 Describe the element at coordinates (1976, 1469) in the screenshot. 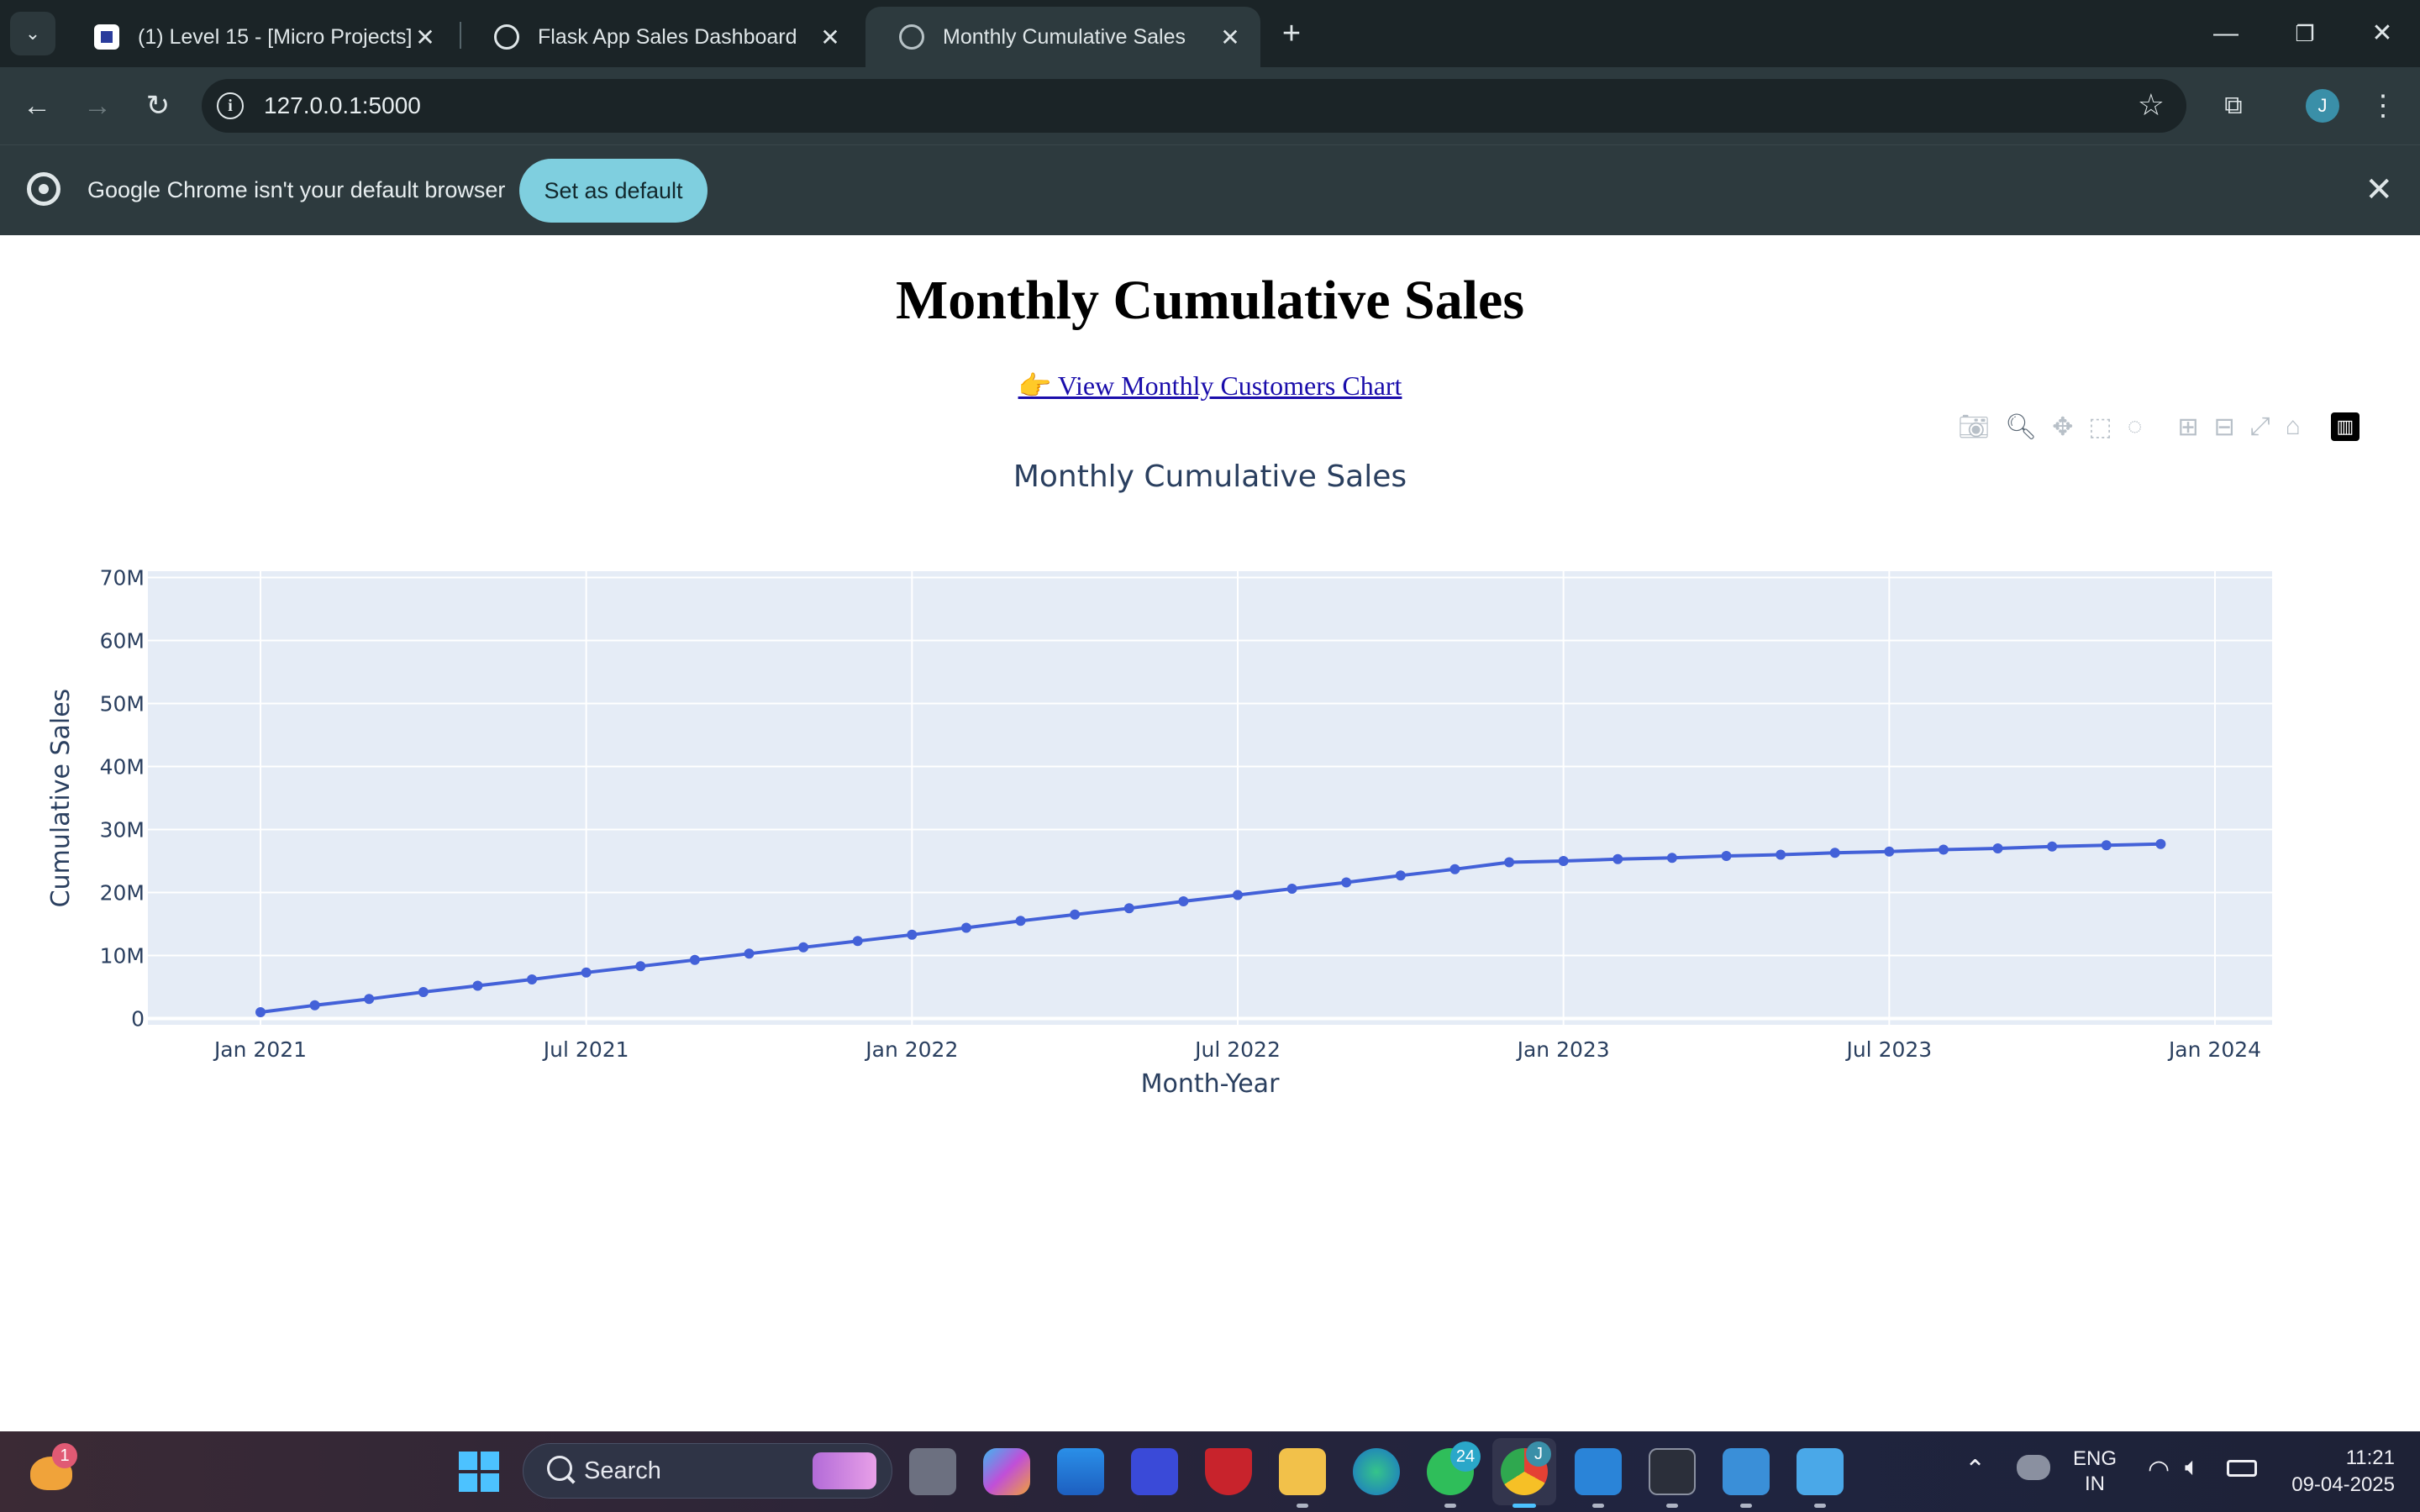

I see `show-hidden-icons-icon: ⌃` at that location.